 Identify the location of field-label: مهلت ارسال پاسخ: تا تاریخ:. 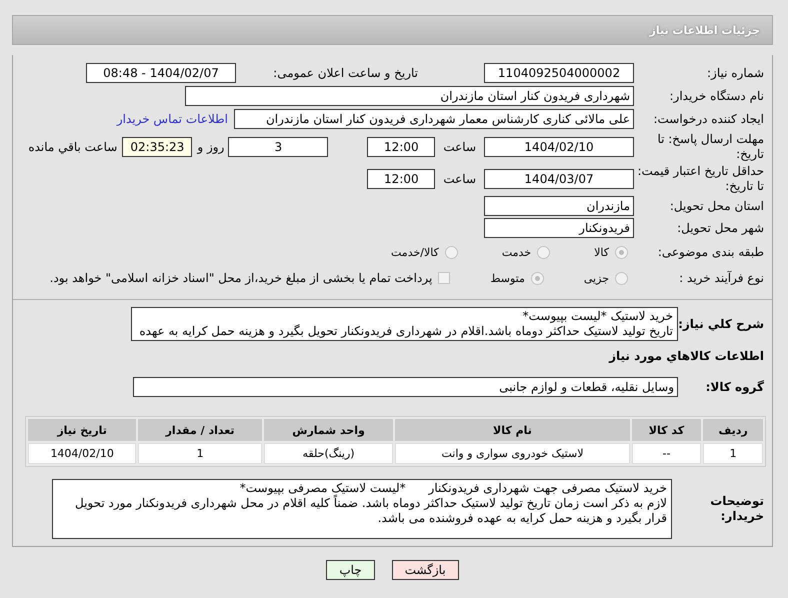
(710, 147).